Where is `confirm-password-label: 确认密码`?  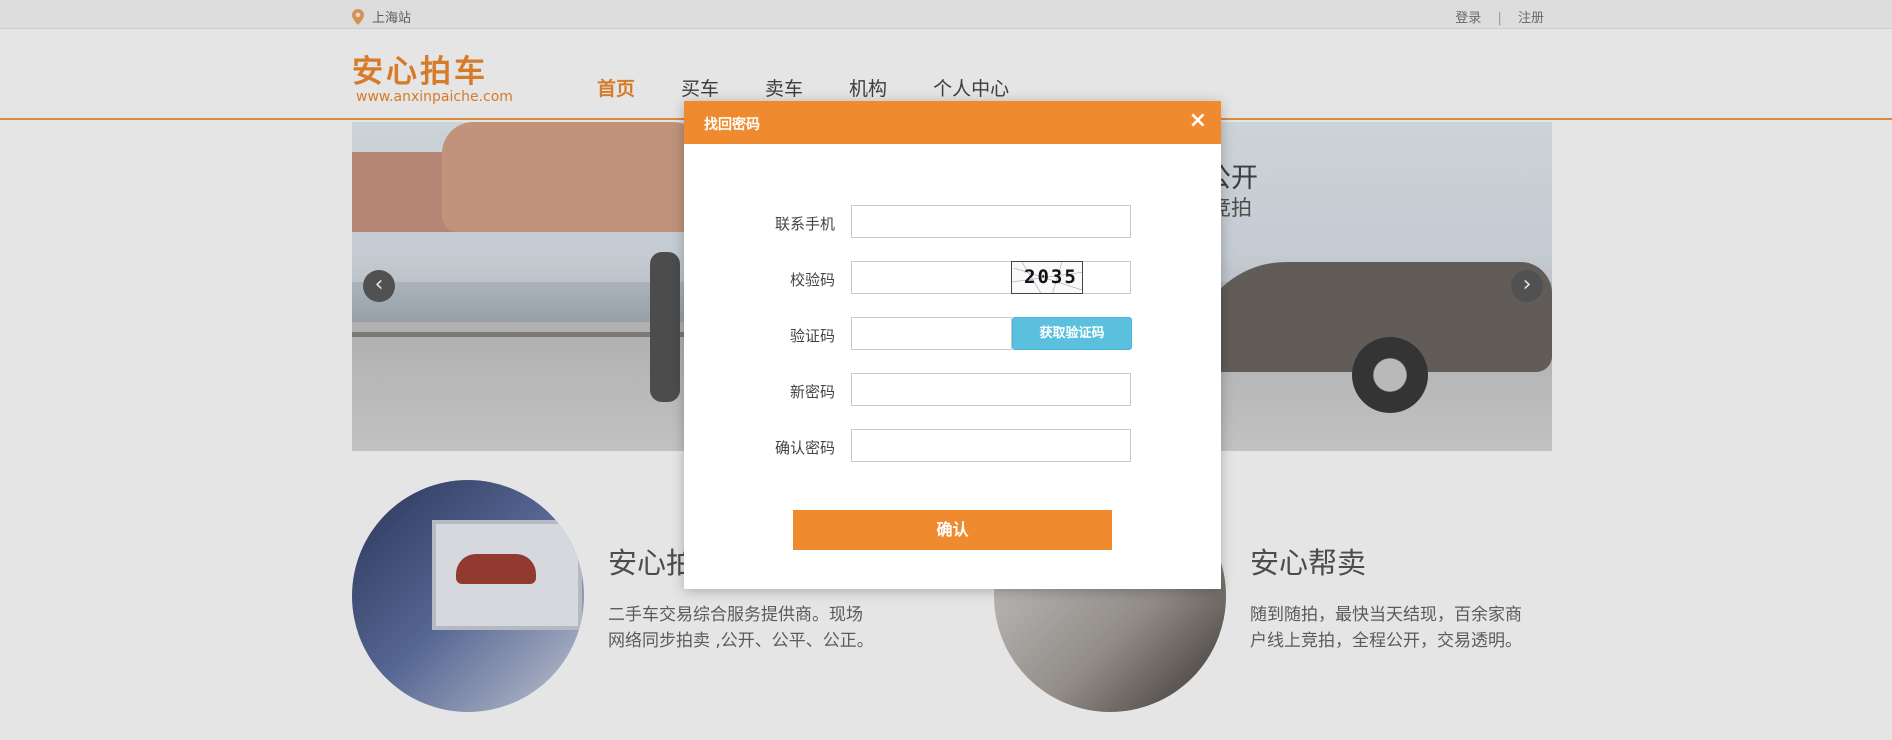 confirm-password-label: 确认密码 is located at coordinates (804, 448).